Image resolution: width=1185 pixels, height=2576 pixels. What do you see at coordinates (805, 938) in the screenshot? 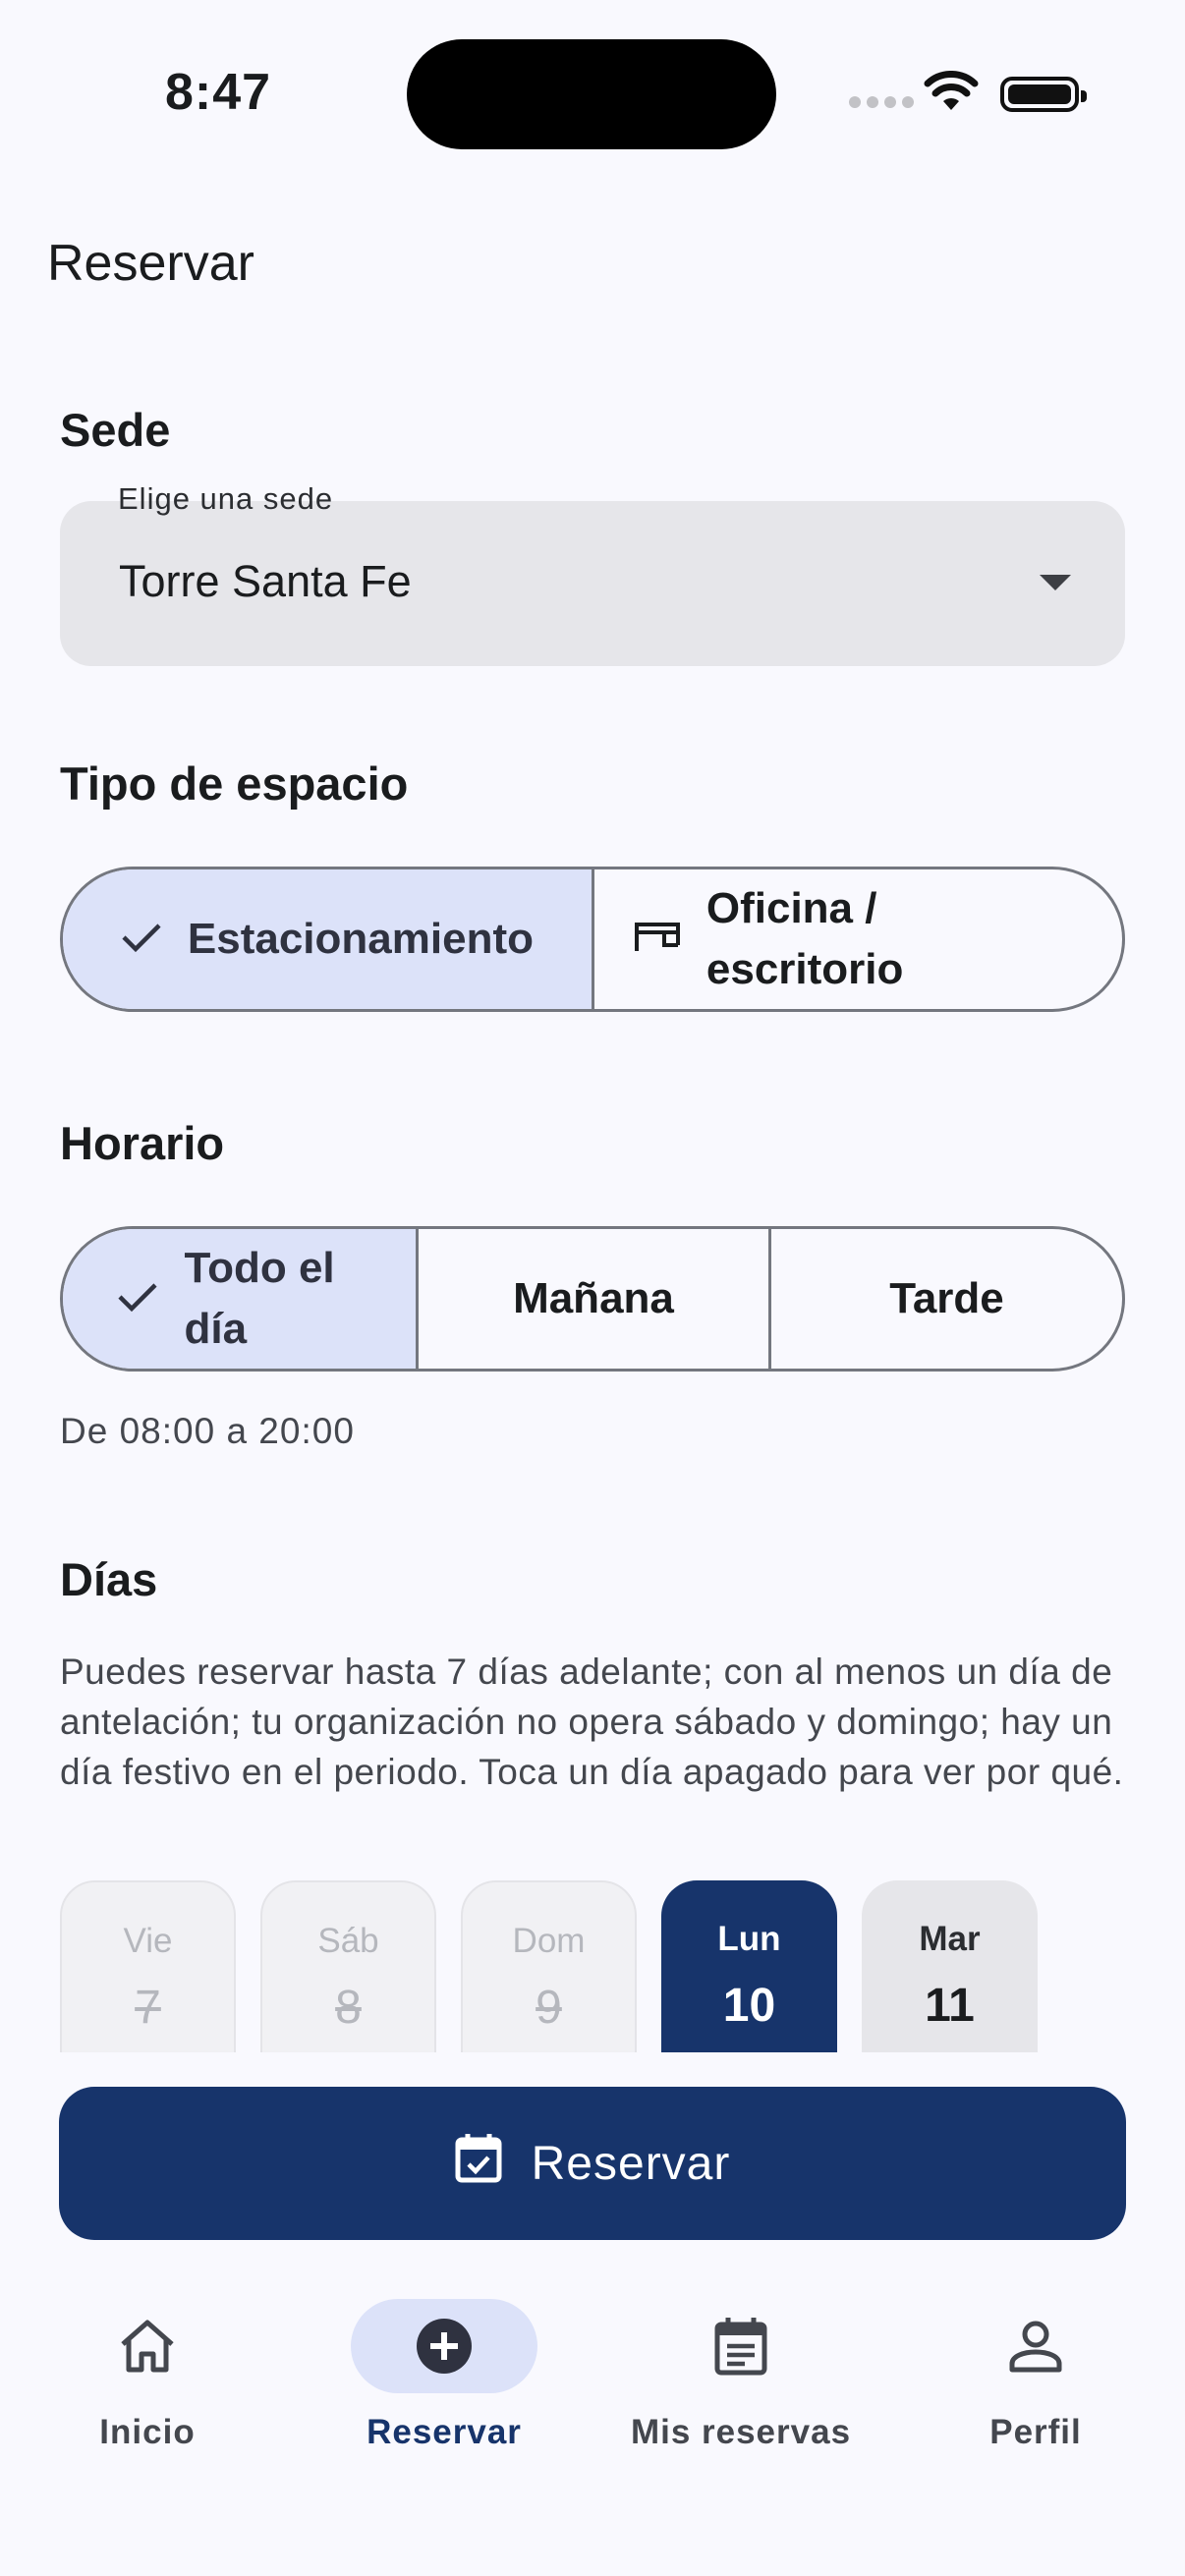
I see `segment-label: Oficina / escritorio` at bounding box center [805, 938].